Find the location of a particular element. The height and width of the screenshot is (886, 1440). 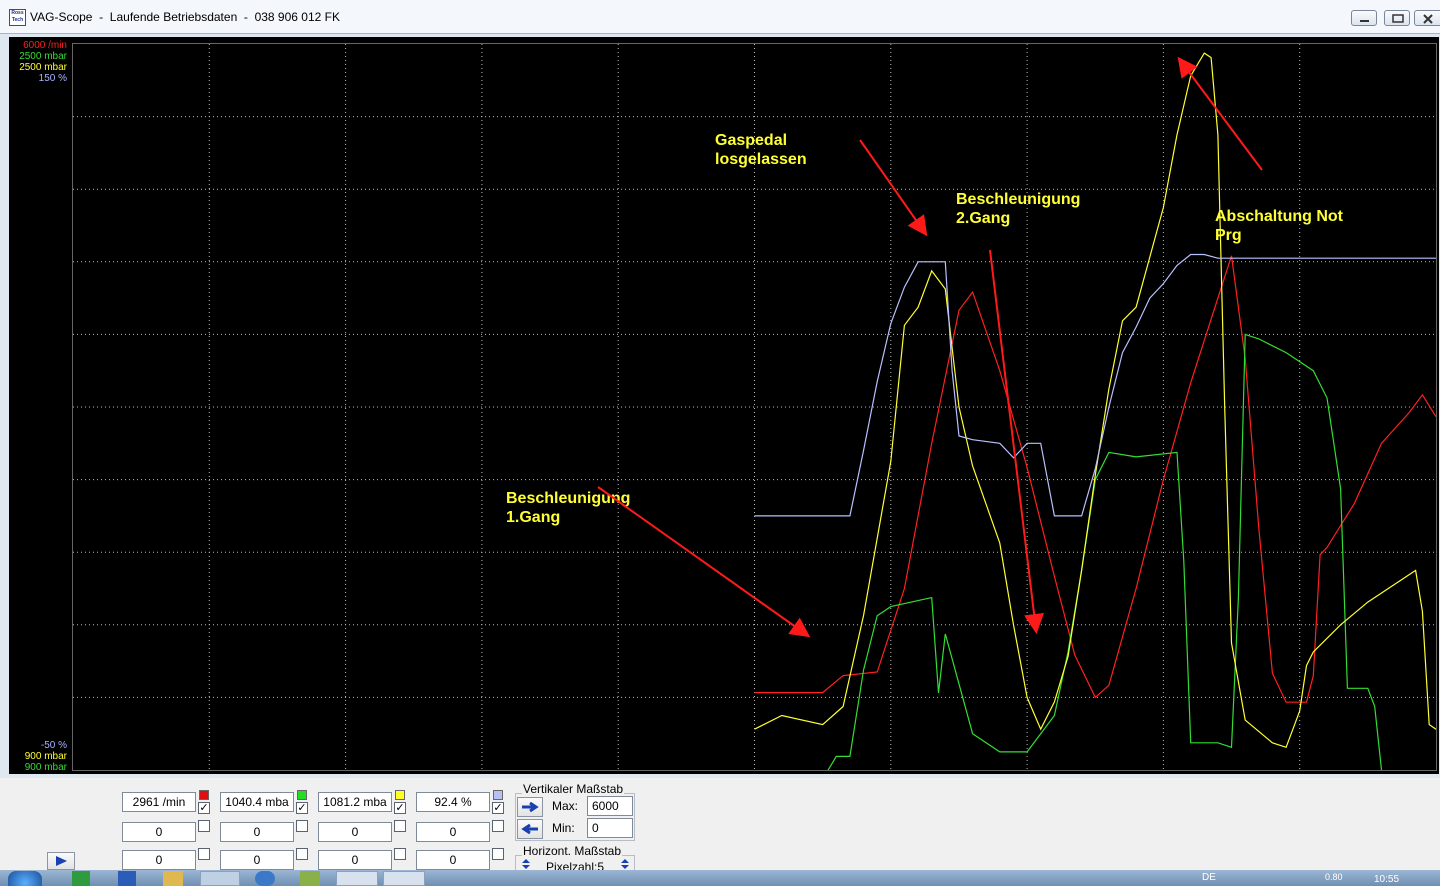

scale-down-button is located at coordinates (530, 829).